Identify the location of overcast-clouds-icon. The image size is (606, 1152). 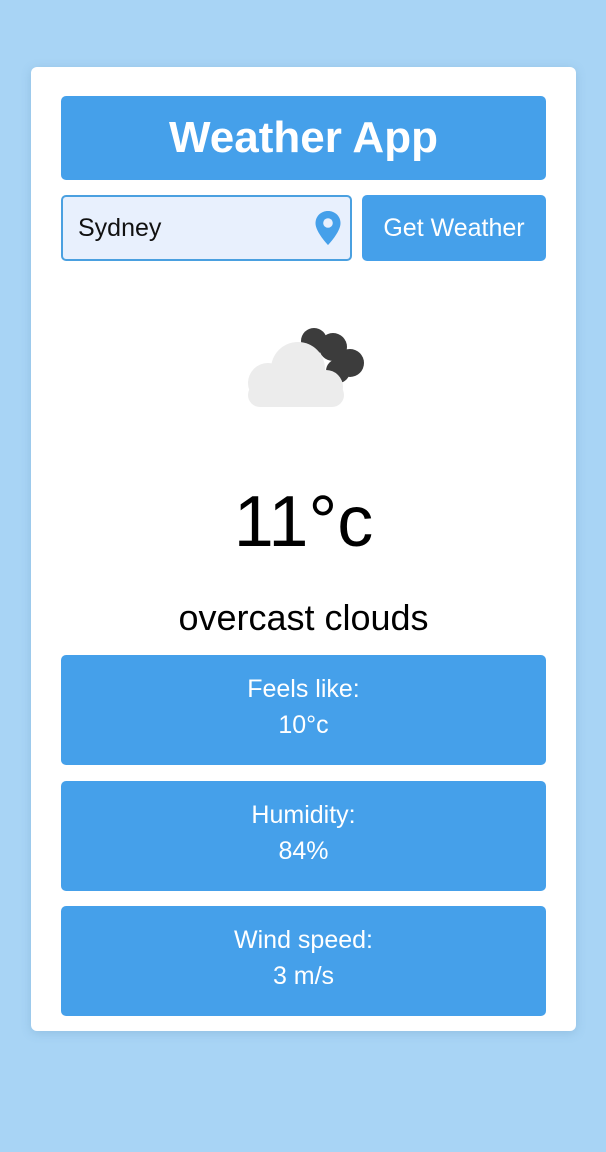
(306, 367).